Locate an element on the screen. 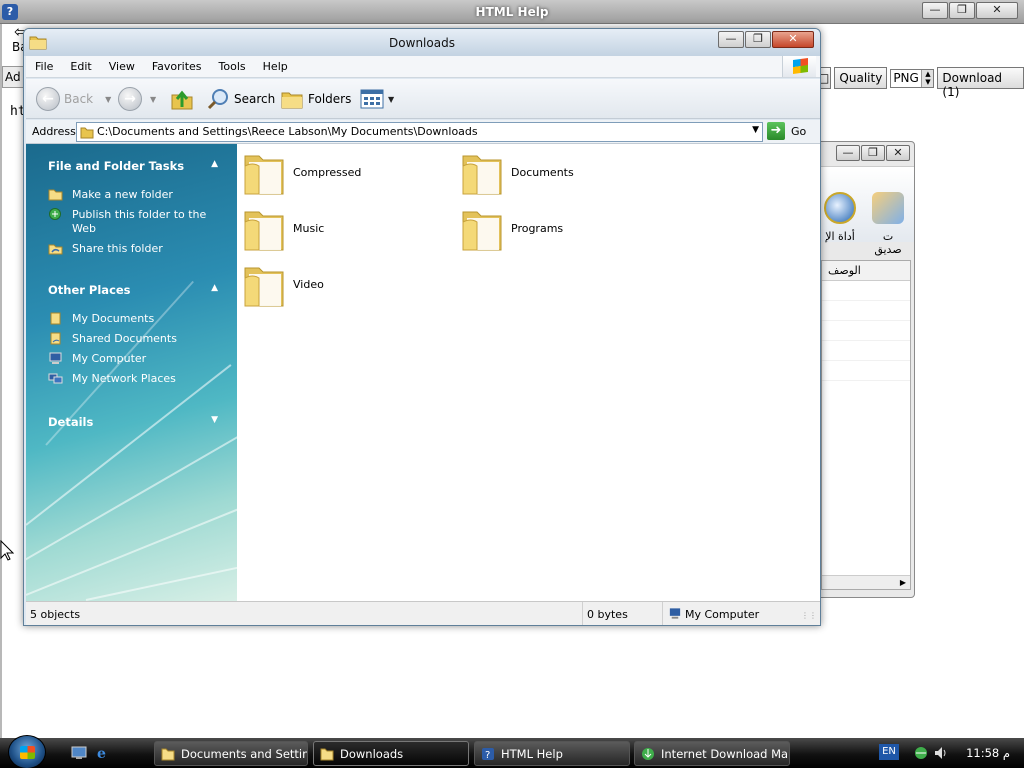 Image resolution: width=1024 pixels, height=768 pixels. shared-documents-icon is located at coordinates (55, 338).